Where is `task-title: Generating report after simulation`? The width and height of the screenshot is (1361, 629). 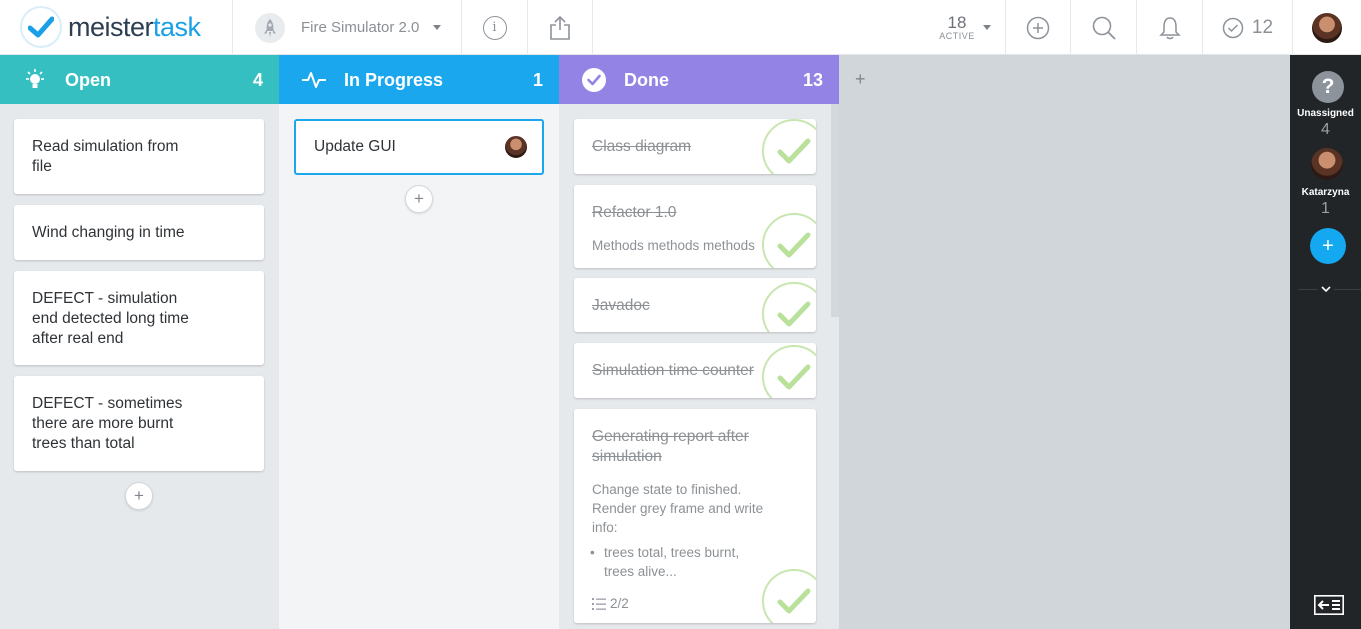 task-title: Generating report after simulation is located at coordinates (670, 446).